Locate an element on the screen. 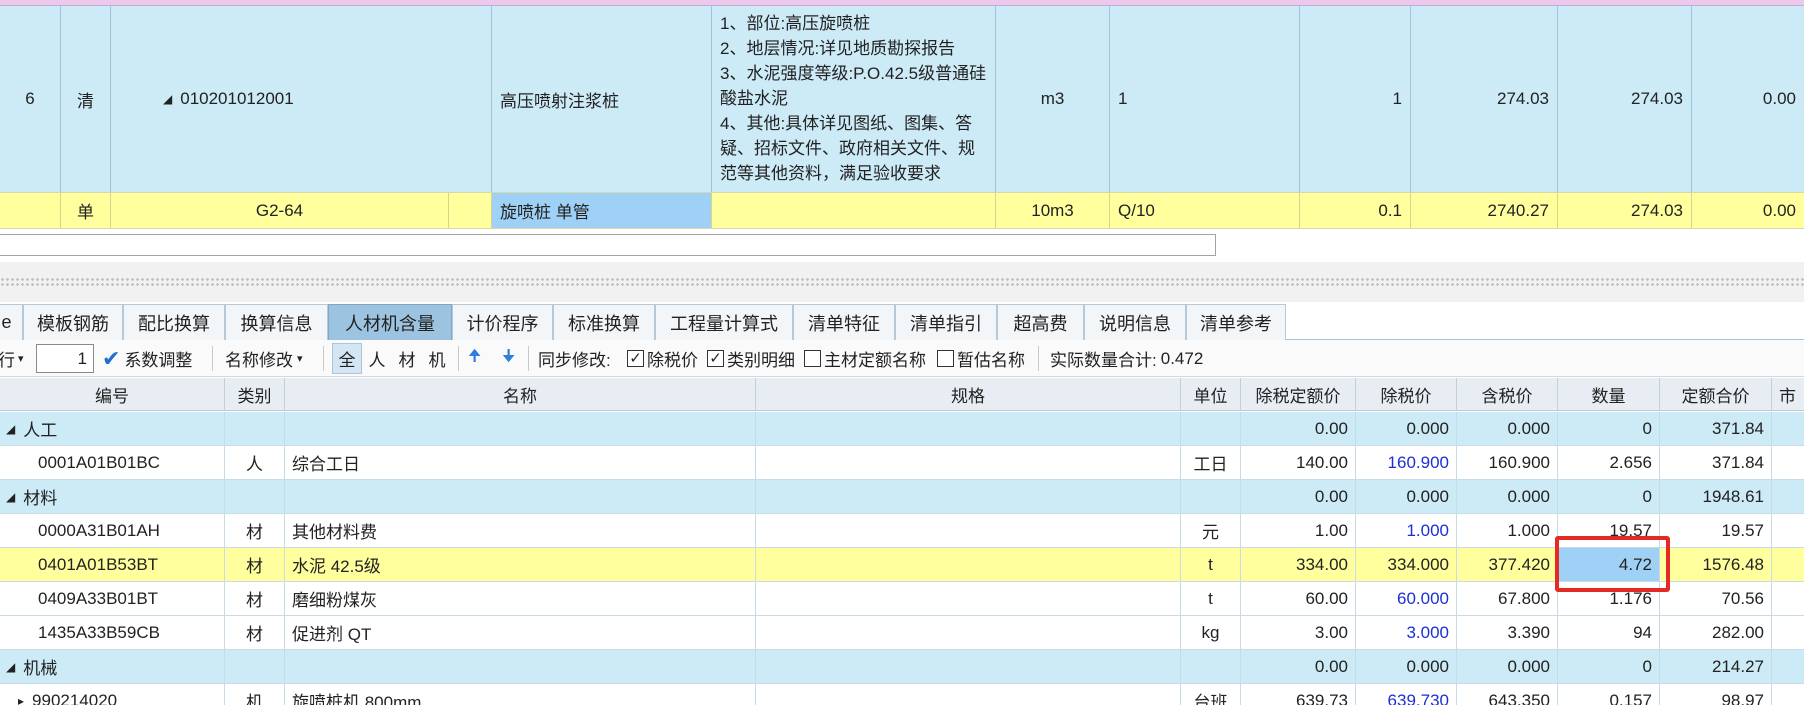 The image size is (1804, 705). tab-template-rebar: 模板钢筋 is located at coordinates (73, 322).